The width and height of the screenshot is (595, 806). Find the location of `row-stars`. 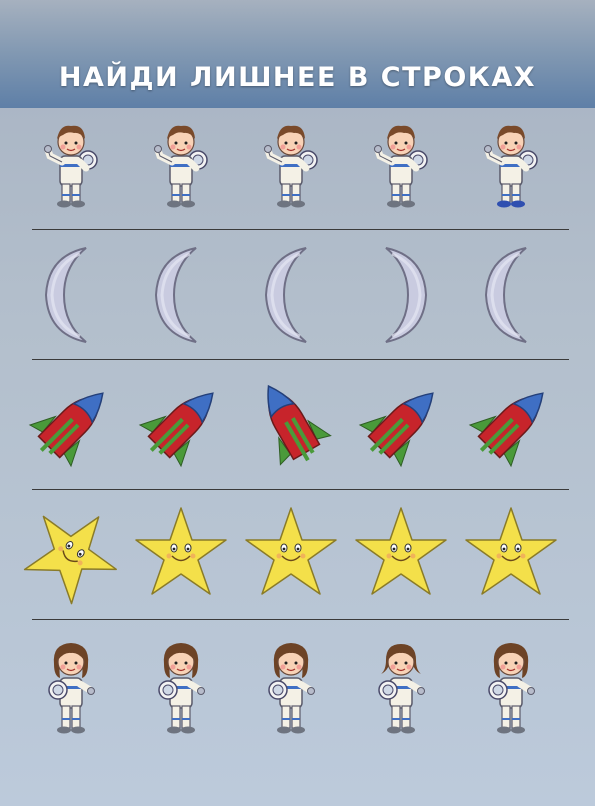

row-stars is located at coordinates (297, 555).